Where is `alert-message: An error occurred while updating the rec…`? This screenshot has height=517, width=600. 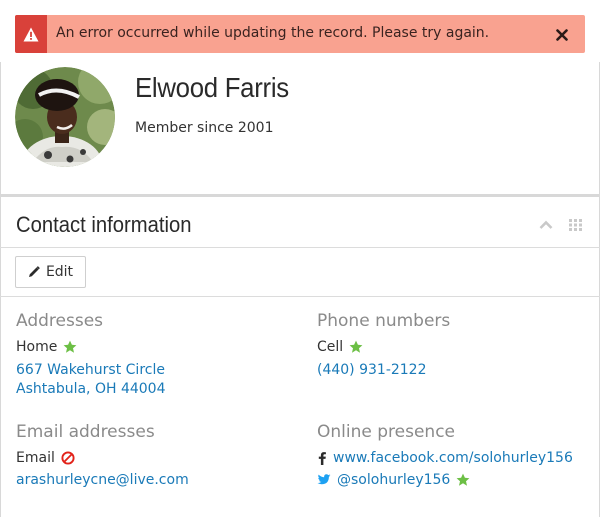
alert-message: An error occurred while updating the rec… is located at coordinates (273, 33).